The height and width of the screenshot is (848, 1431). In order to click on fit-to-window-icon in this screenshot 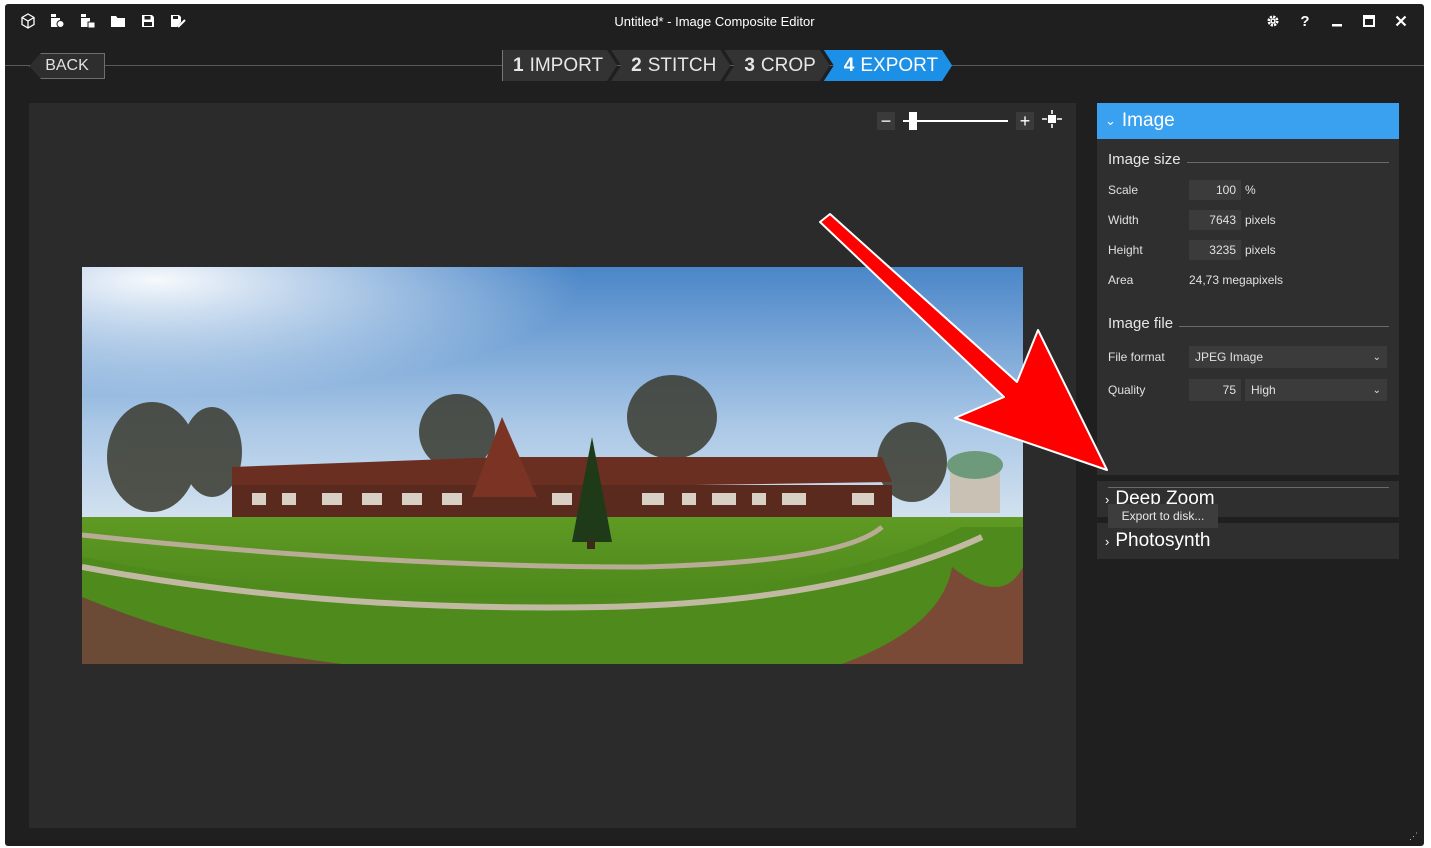, I will do `click(1052, 121)`.